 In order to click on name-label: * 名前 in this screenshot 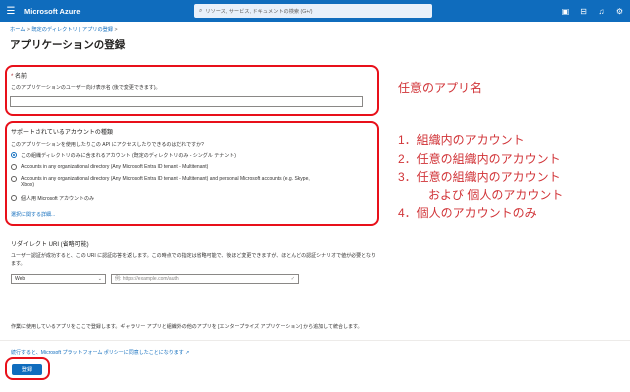, I will do `click(19, 75)`.